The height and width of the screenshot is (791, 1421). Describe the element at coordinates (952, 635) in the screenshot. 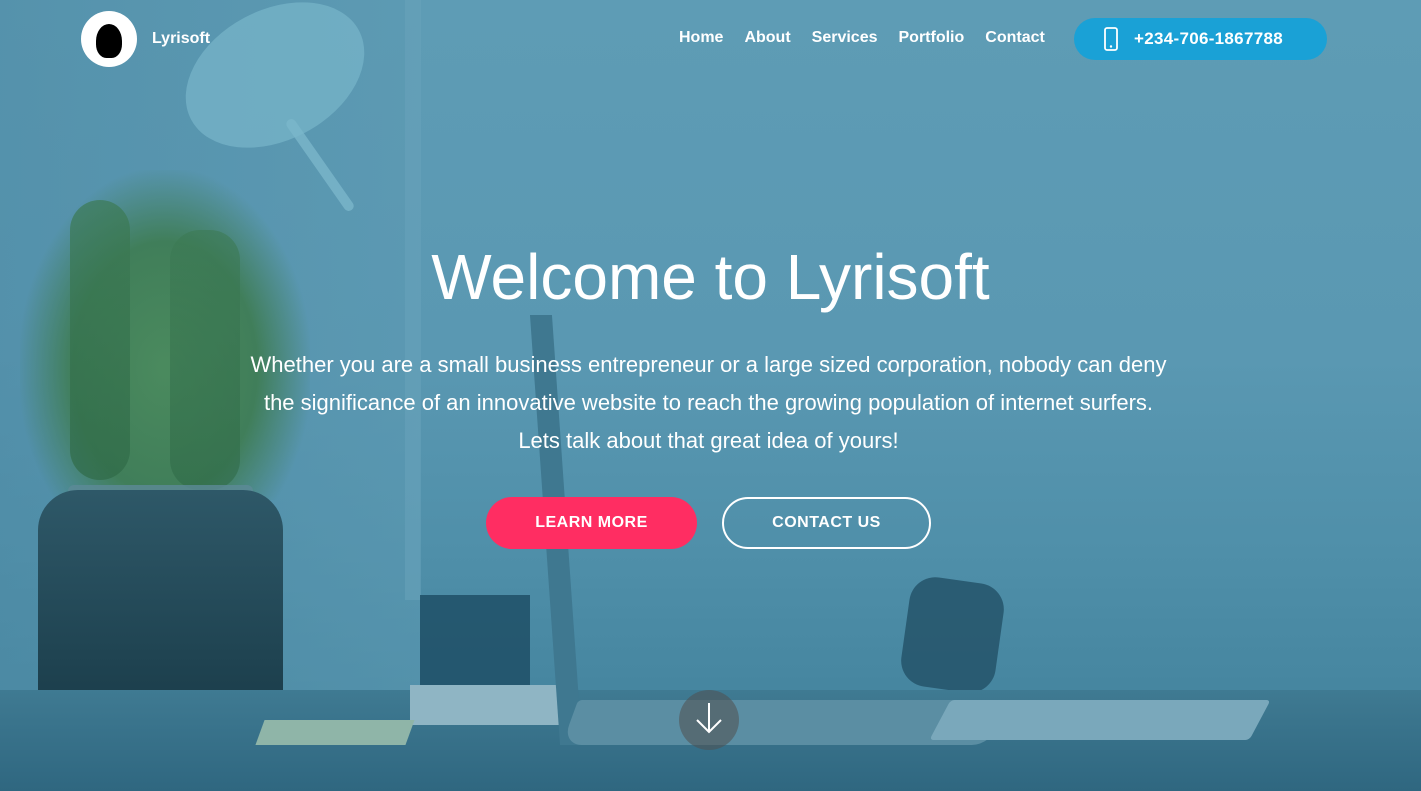

I see `background-device` at that location.